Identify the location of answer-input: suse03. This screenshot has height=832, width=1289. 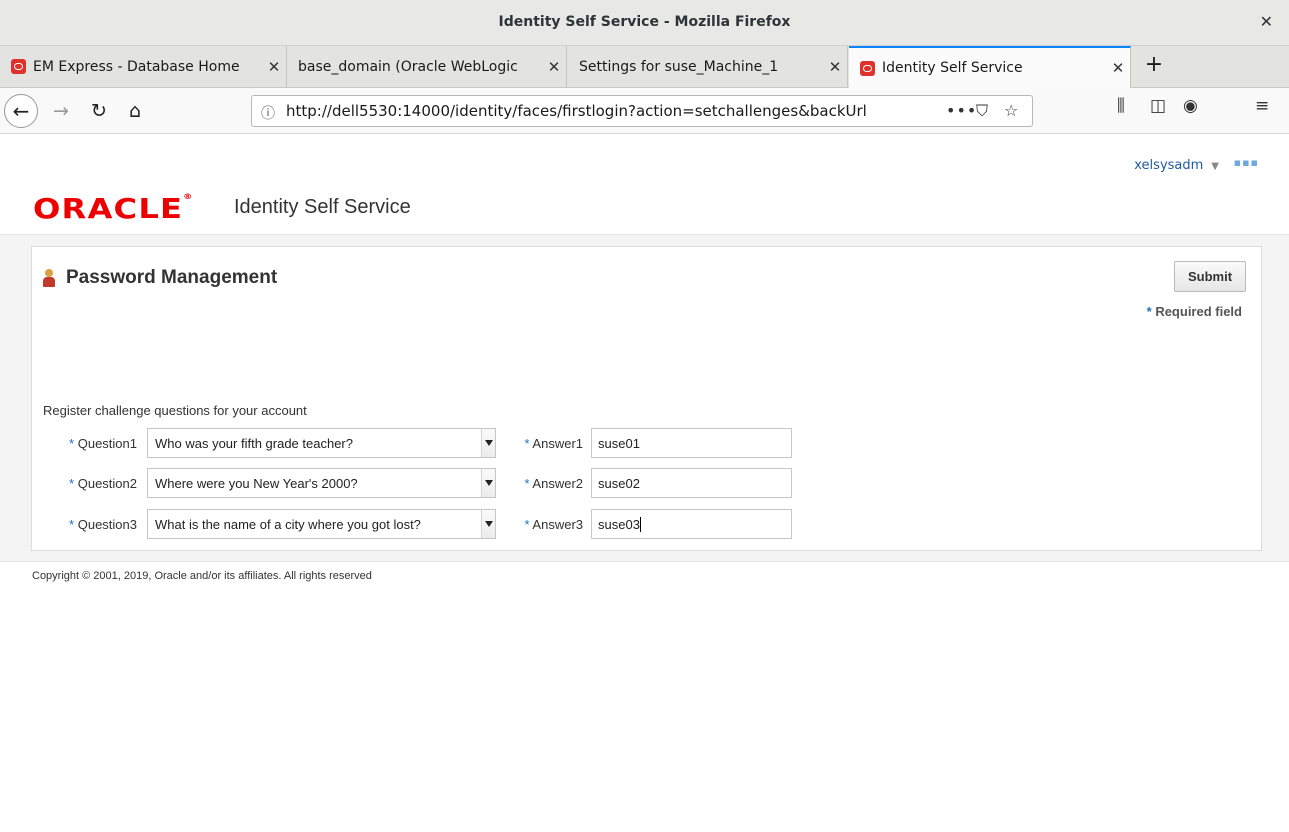
(691, 524).